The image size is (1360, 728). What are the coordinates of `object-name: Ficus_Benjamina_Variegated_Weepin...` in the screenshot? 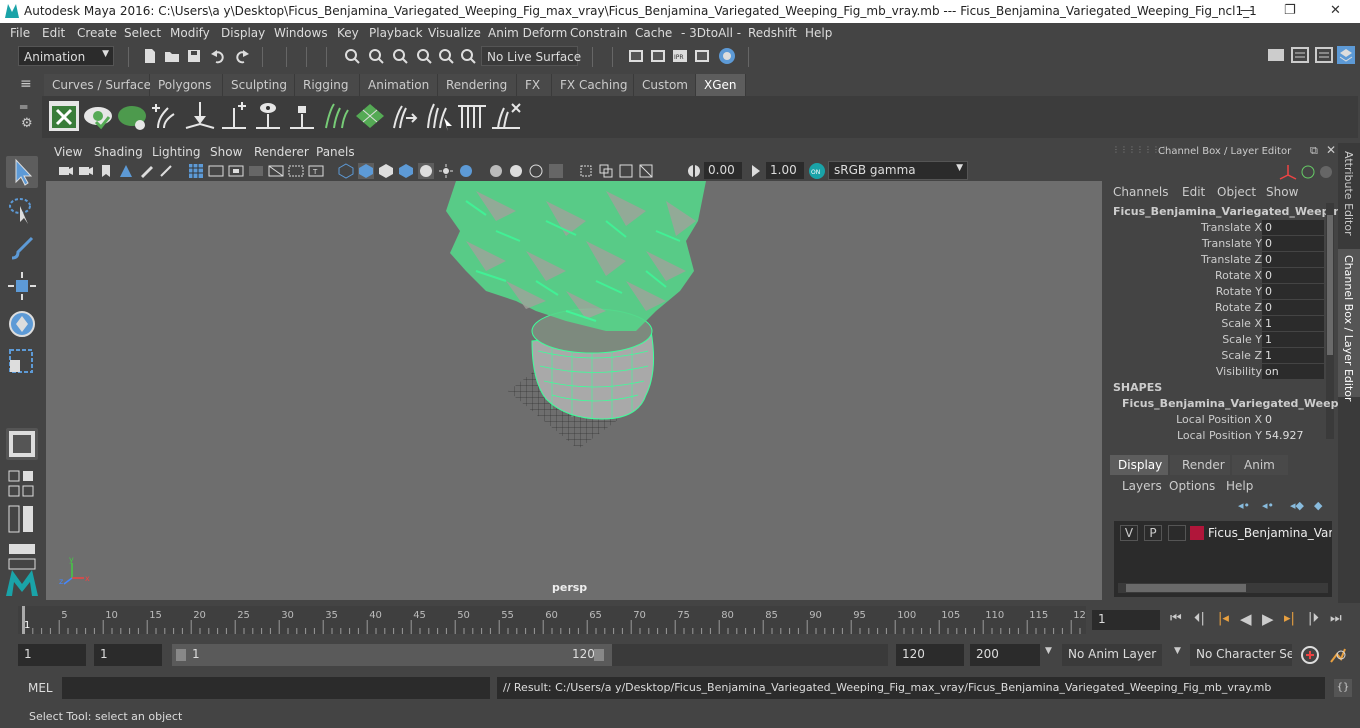 It's located at (1233, 211).